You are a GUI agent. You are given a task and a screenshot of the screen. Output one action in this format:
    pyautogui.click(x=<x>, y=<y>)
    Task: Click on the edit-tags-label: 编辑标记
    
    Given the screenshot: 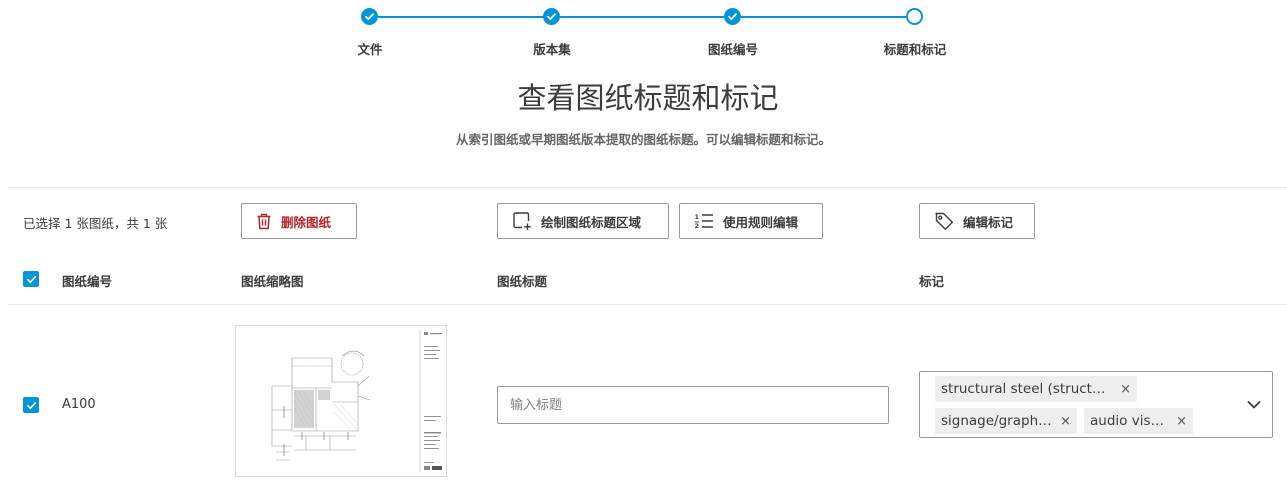 What is the action you would take?
    pyautogui.click(x=988, y=222)
    